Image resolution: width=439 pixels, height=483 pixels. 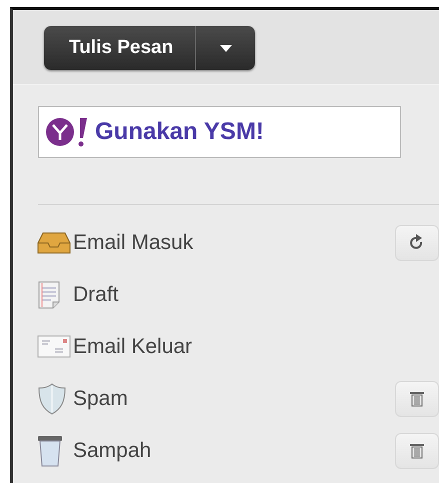 I want to click on refresh-button, so click(x=417, y=243).